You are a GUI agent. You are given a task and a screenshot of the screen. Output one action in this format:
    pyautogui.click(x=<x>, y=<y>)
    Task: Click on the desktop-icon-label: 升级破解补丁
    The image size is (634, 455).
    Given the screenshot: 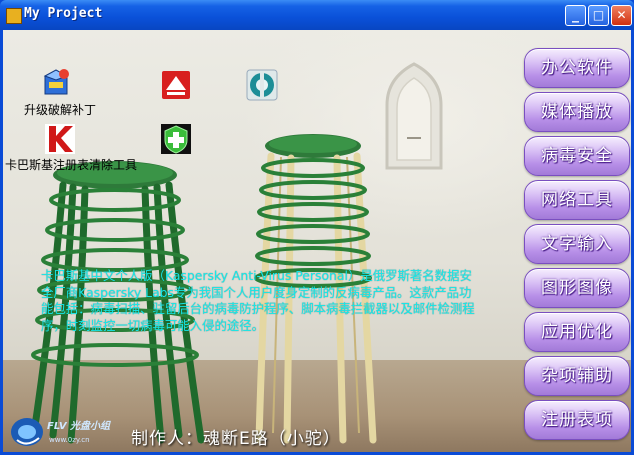 What is the action you would take?
    pyautogui.click(x=60, y=109)
    